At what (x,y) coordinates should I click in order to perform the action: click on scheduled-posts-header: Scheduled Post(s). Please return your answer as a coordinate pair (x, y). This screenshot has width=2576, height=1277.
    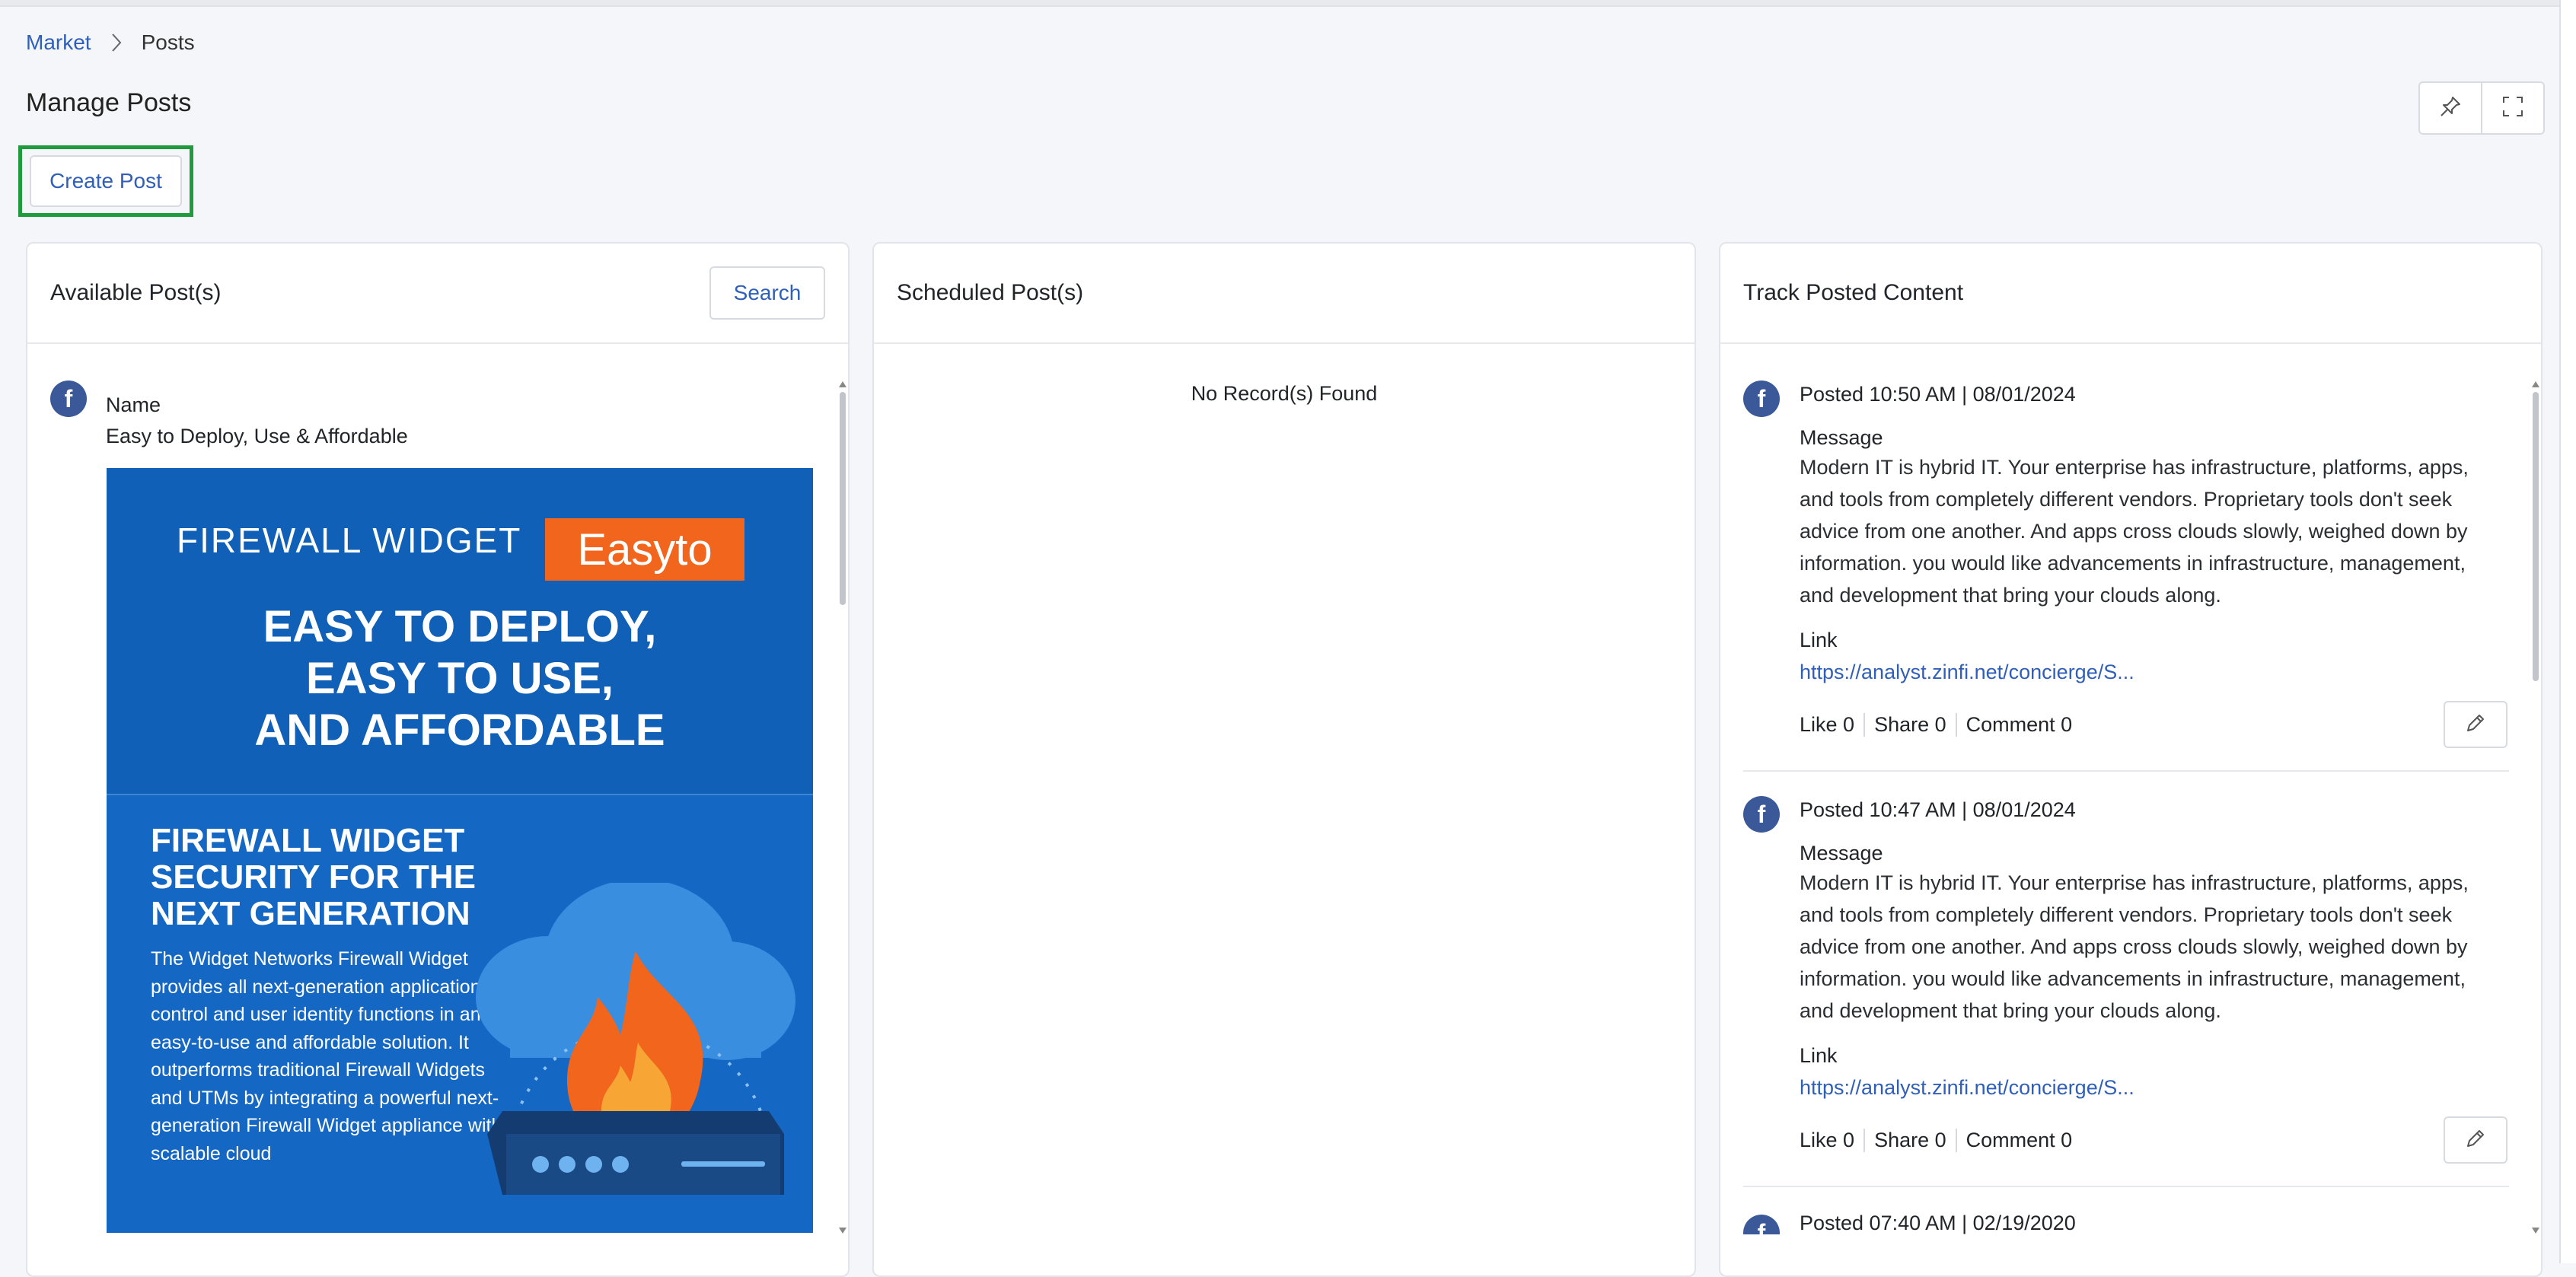
    Looking at the image, I should click on (1284, 294).